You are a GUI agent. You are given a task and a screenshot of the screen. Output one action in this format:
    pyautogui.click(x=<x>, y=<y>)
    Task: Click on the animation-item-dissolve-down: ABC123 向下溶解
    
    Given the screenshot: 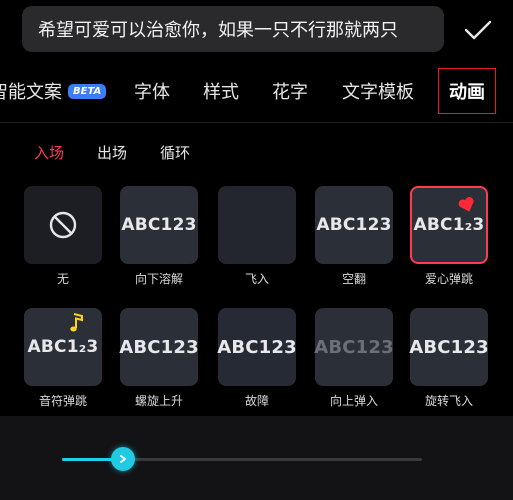 What is the action you would take?
    pyautogui.click(x=159, y=236)
    